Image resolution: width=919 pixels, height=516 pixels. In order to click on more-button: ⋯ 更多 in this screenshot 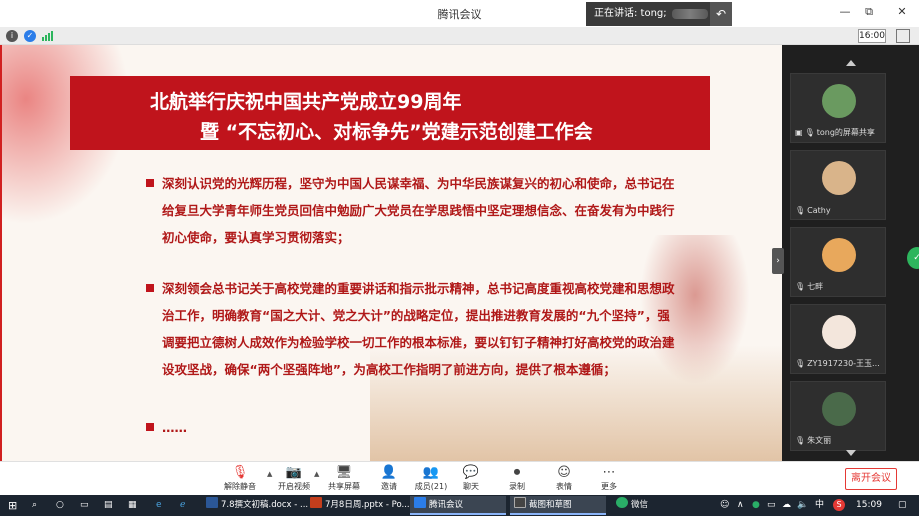, I will do `click(609, 478)`.